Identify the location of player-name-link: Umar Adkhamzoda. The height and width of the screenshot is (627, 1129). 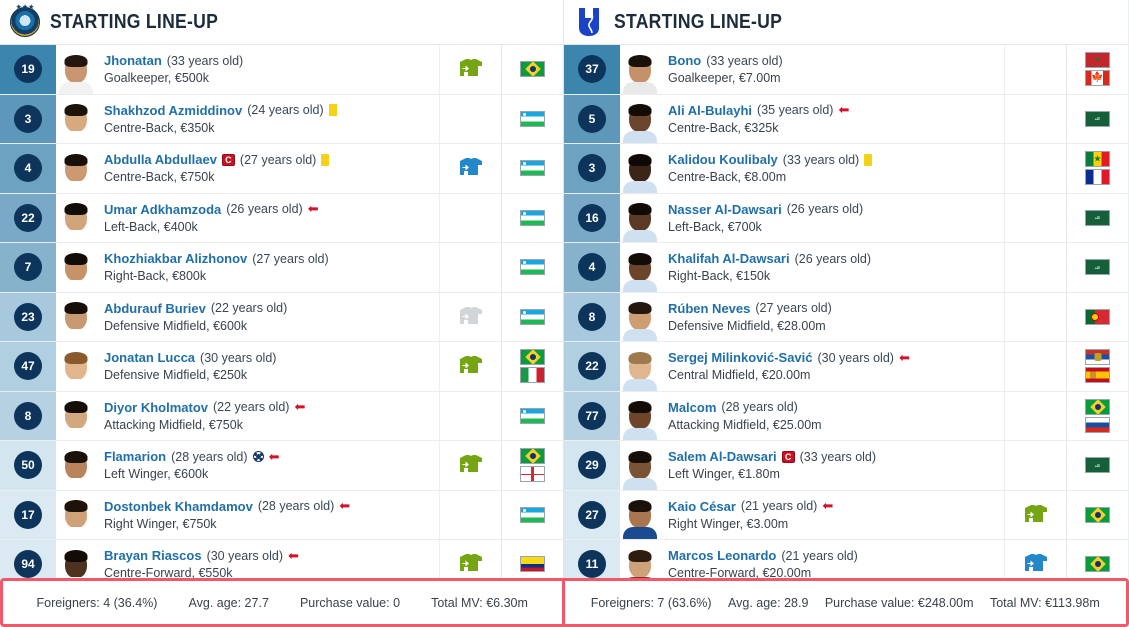
(162, 209).